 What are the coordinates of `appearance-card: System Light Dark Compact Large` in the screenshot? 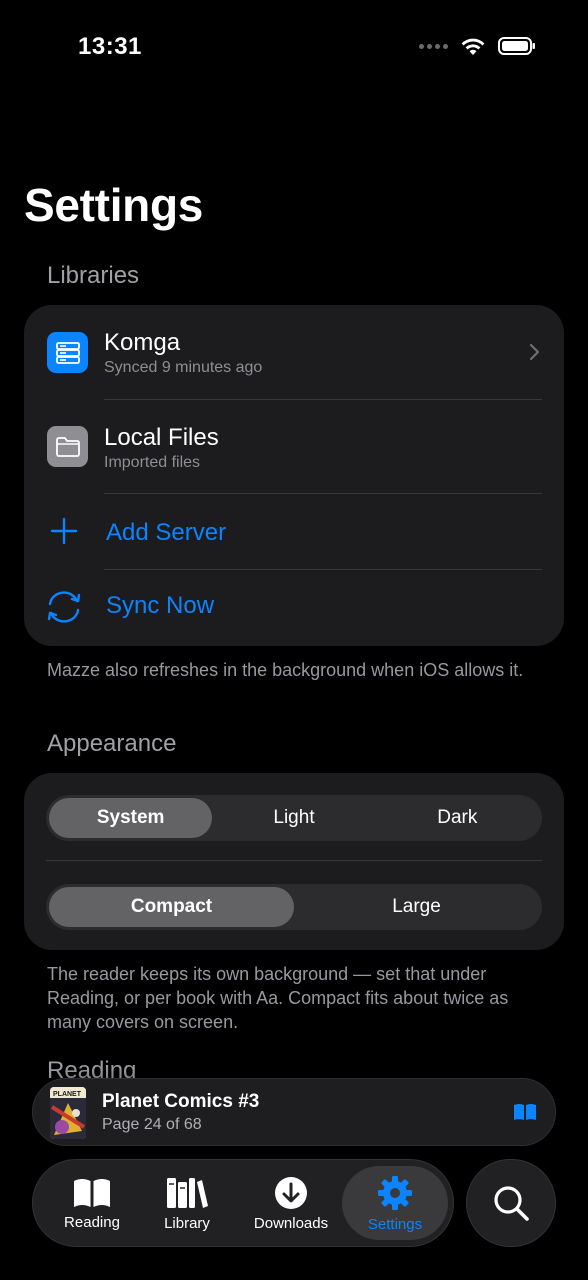 It's located at (294, 861).